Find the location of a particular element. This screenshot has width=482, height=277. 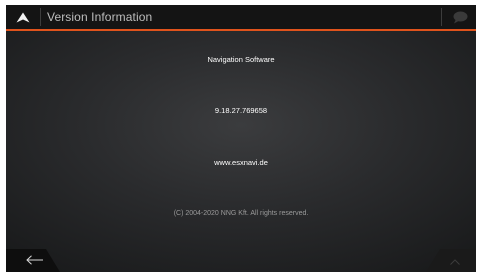

header-divider-right is located at coordinates (441, 17).